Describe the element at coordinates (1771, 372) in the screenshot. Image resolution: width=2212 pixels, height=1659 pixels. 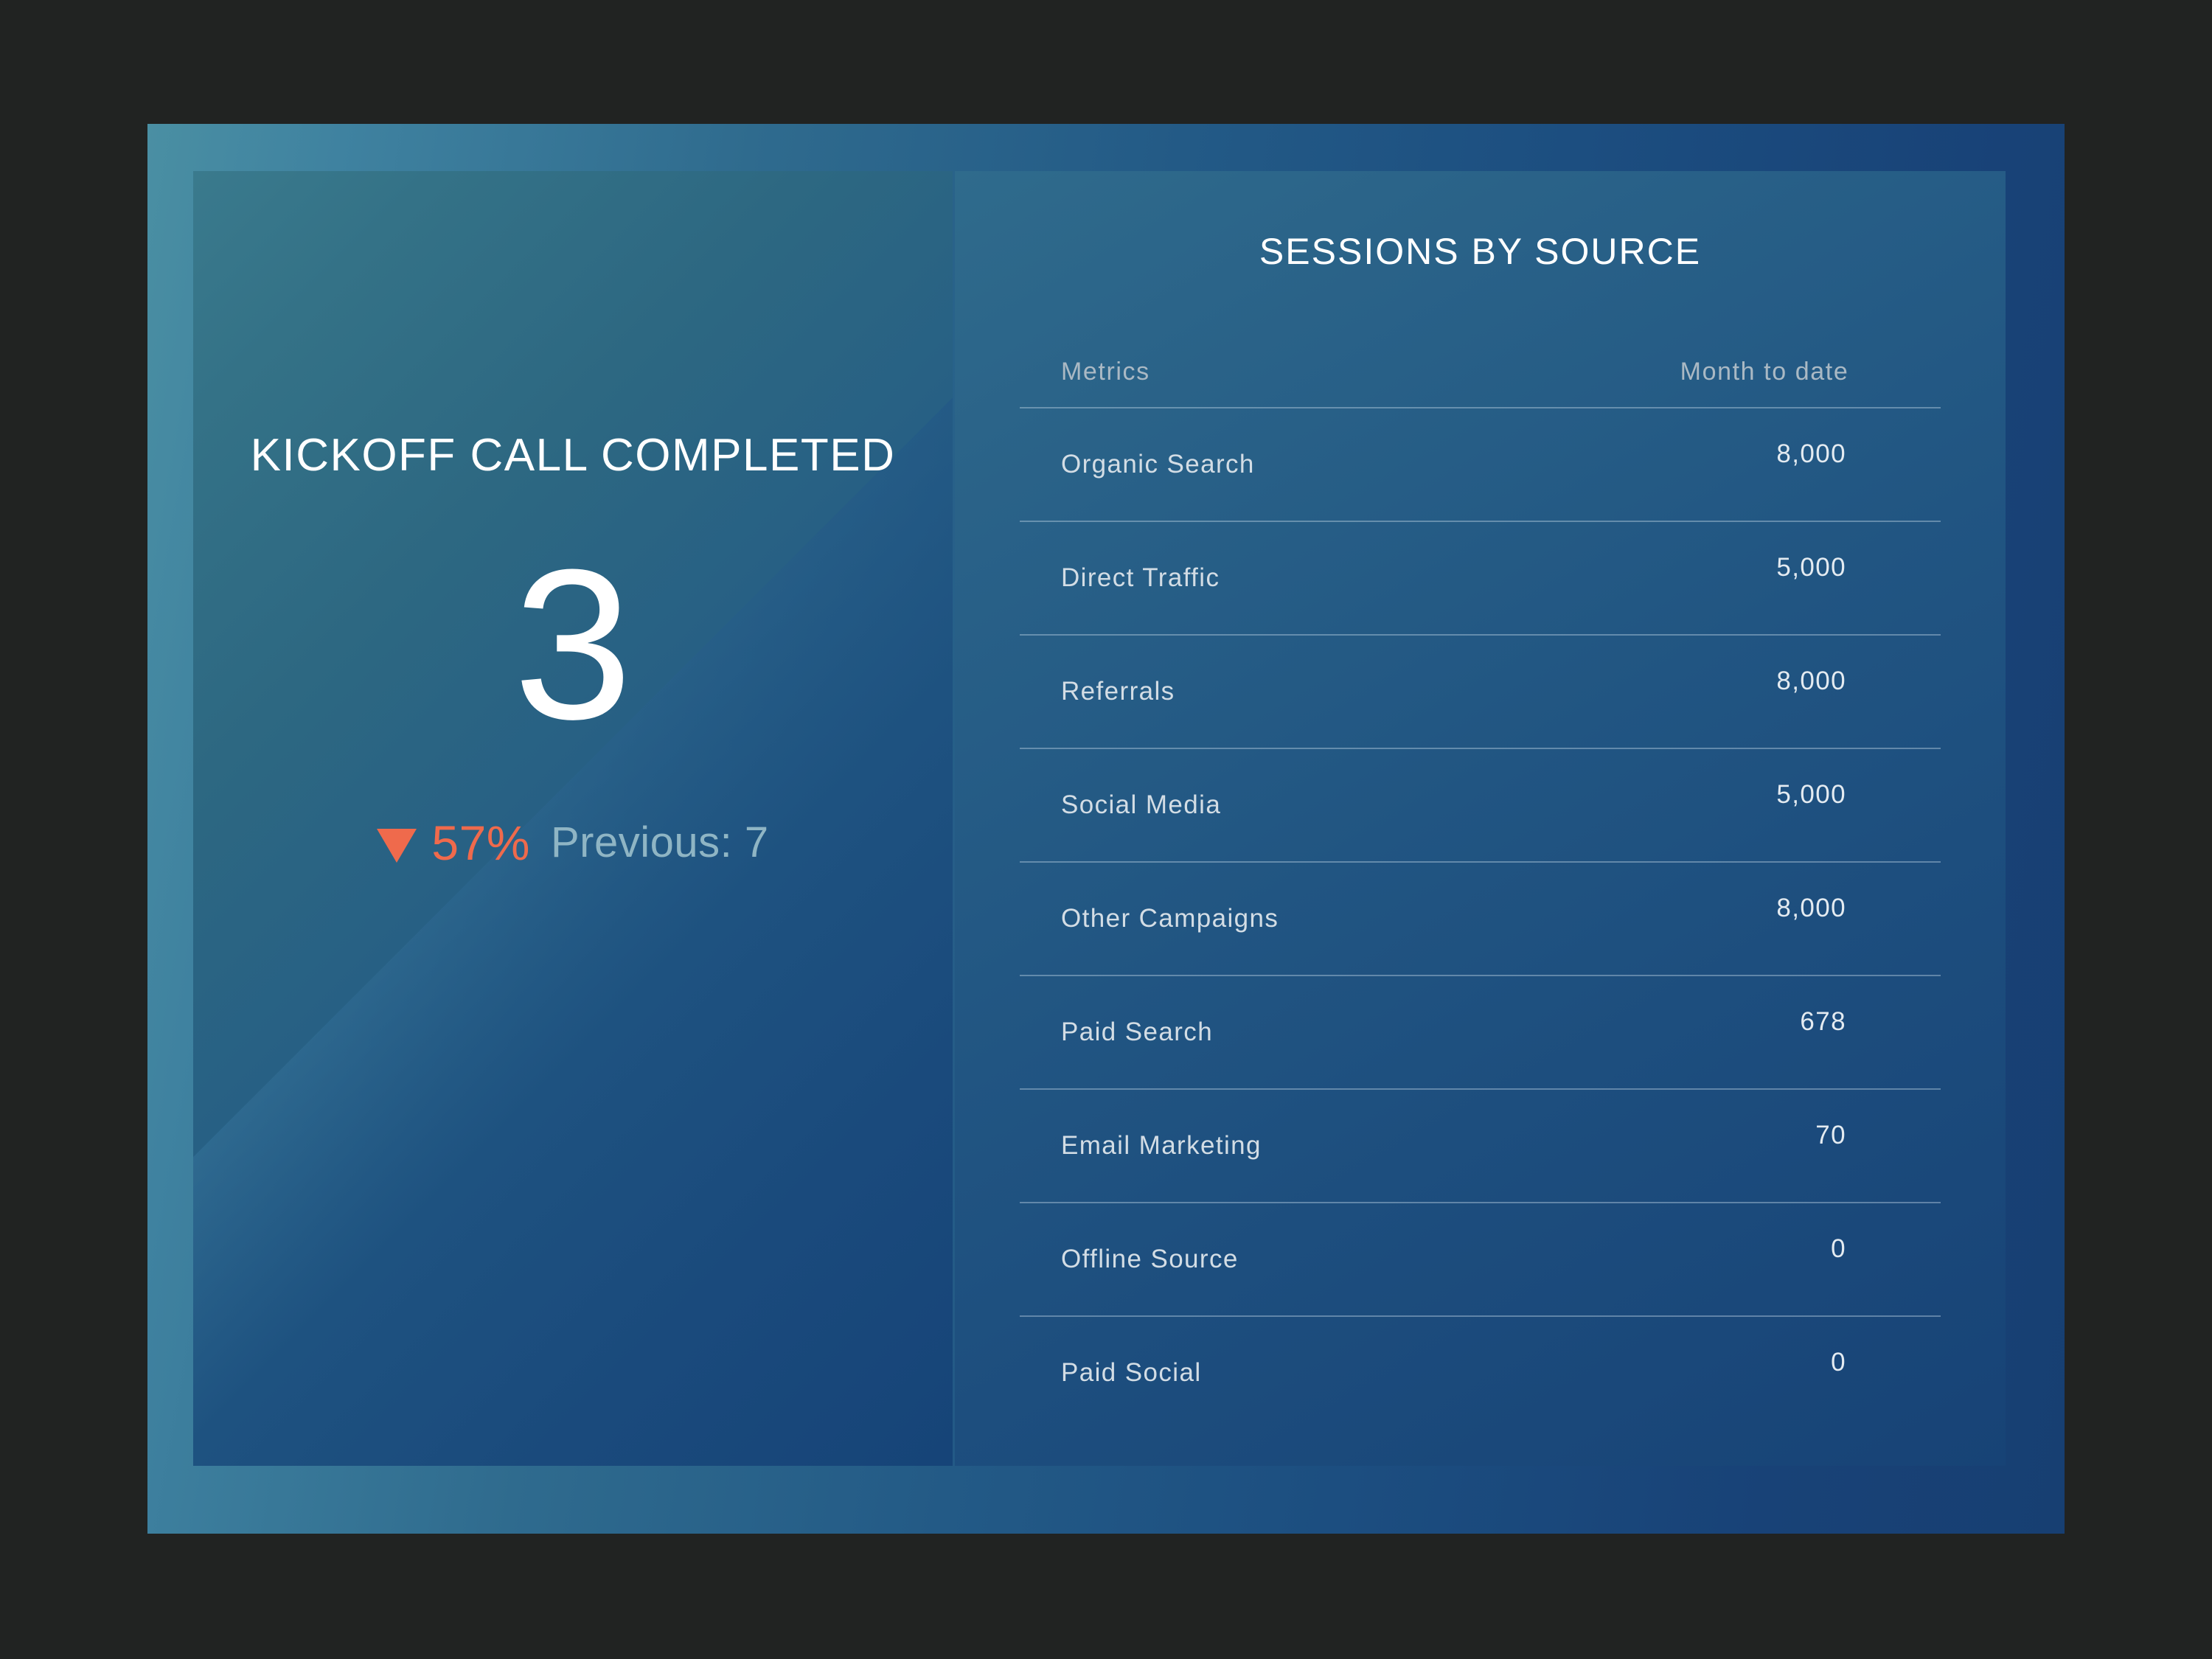
I see `column-header-month-to-date: Month to date` at that location.